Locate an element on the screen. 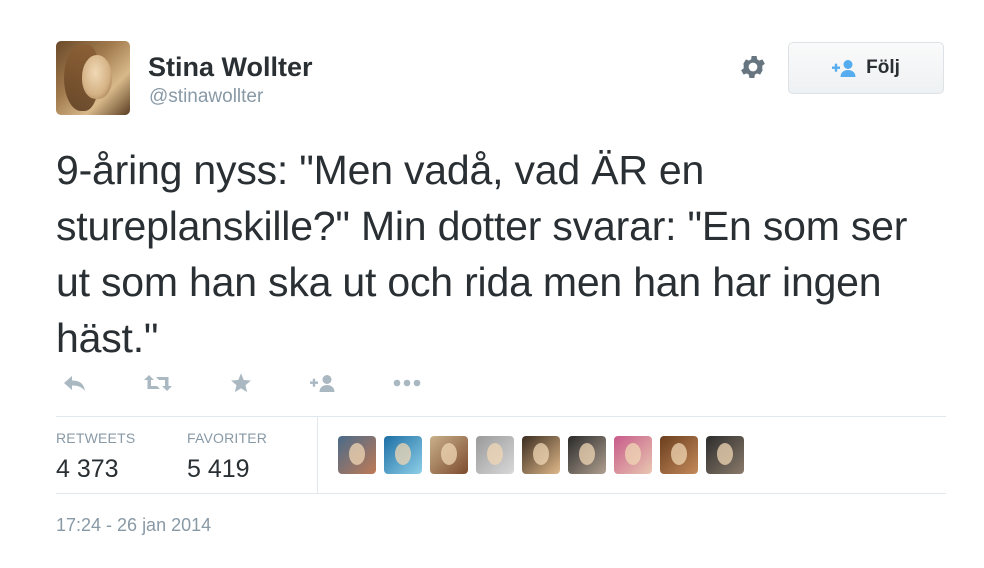  reply-icon is located at coordinates (75, 383).